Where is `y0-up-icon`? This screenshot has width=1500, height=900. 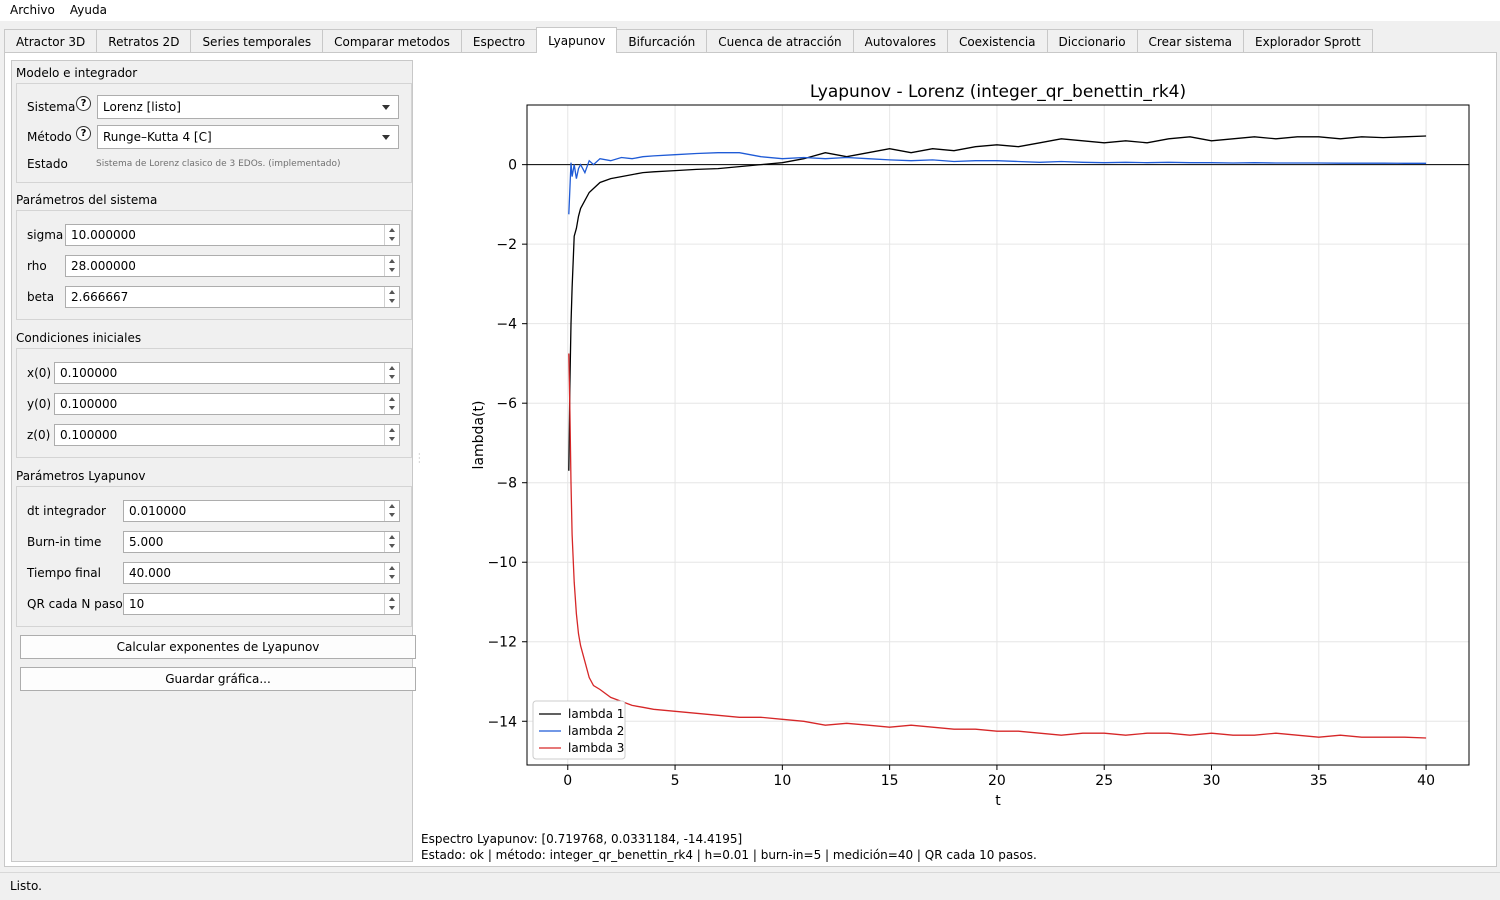
y0-up-icon is located at coordinates (392, 399).